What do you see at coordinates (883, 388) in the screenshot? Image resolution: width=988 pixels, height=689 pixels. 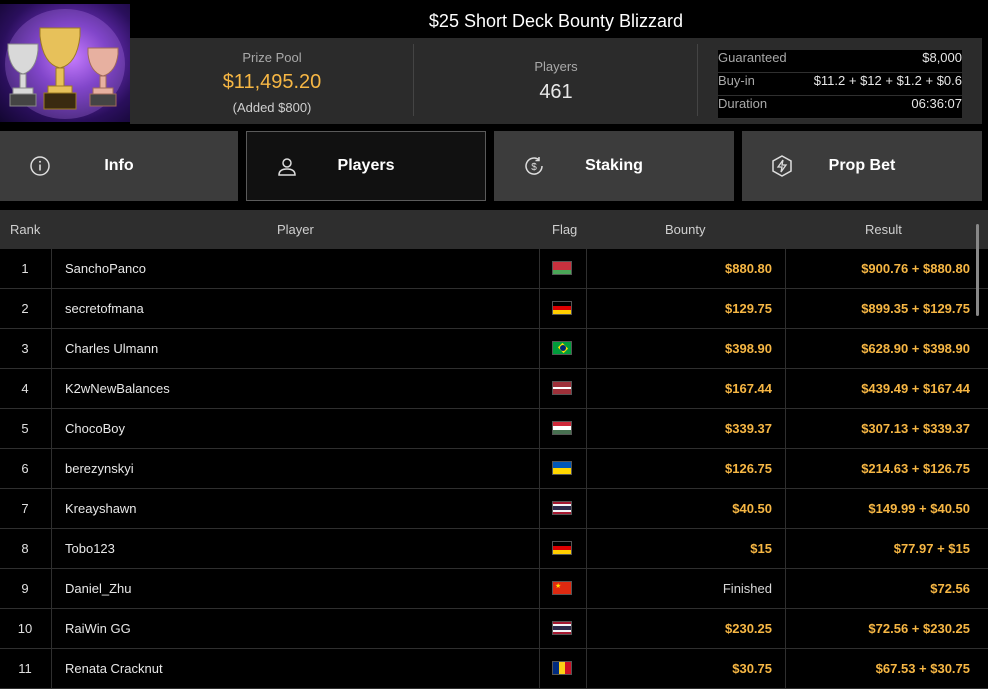 I see `result-cell: $439.49 + $167.44` at bounding box center [883, 388].